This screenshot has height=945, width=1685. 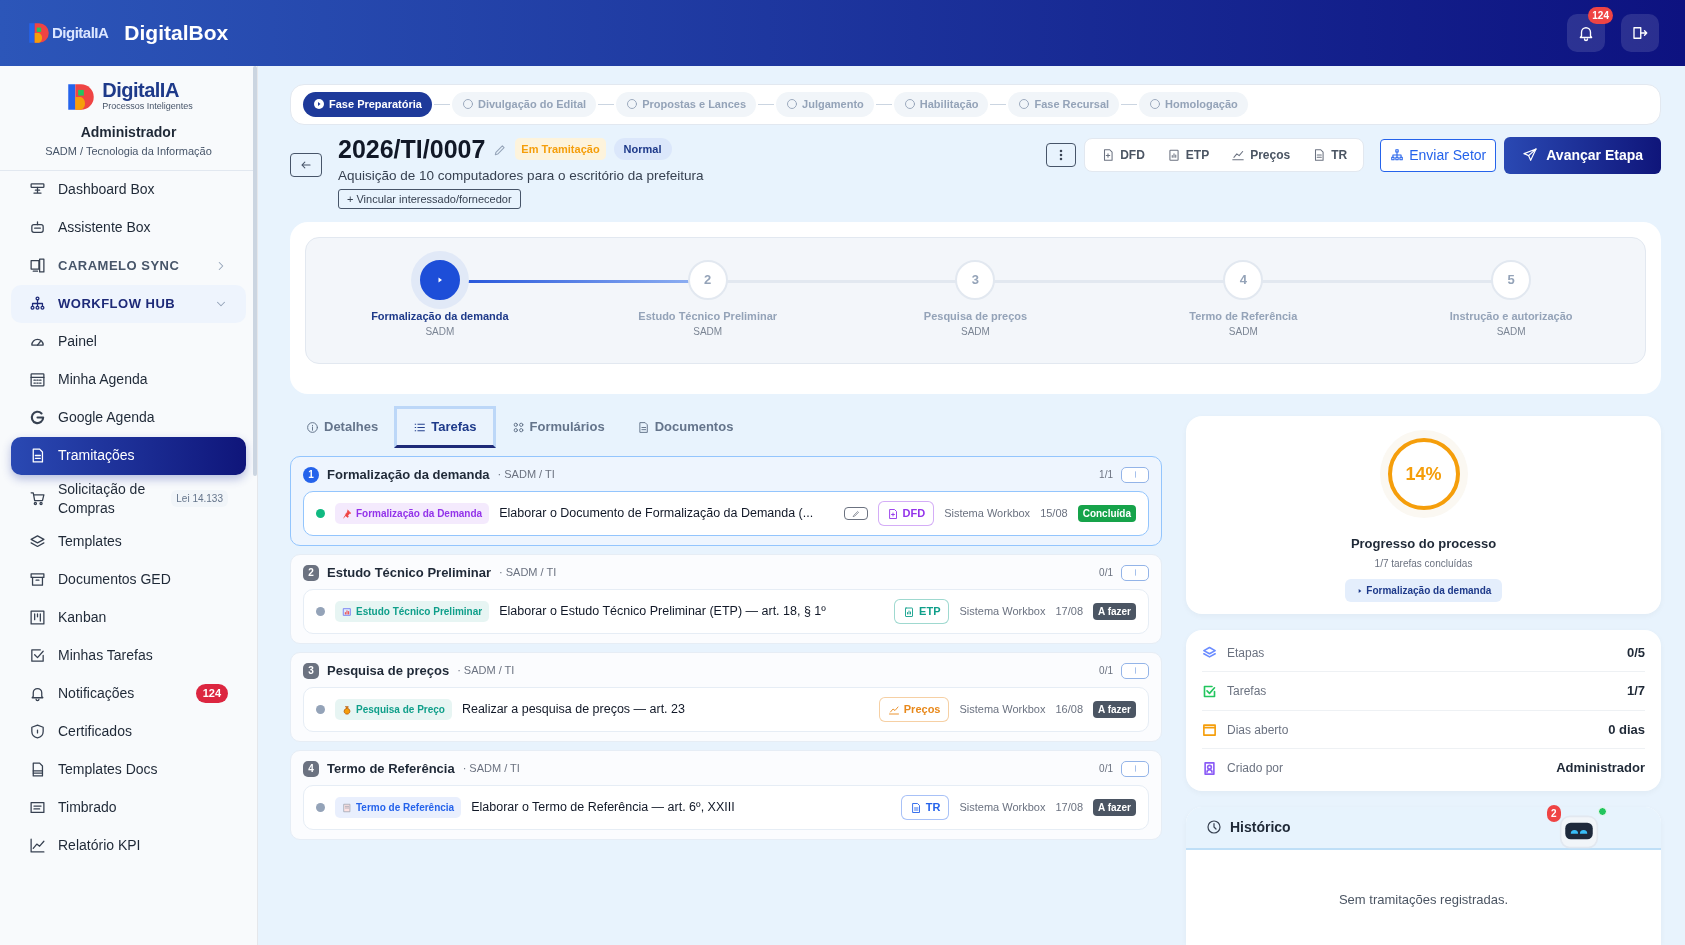 I want to click on pin-icon, so click(x=347, y=513).